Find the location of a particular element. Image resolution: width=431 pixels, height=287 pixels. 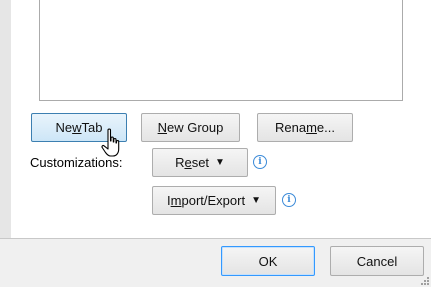

mouse-pointer-icon is located at coordinates (110, 142).